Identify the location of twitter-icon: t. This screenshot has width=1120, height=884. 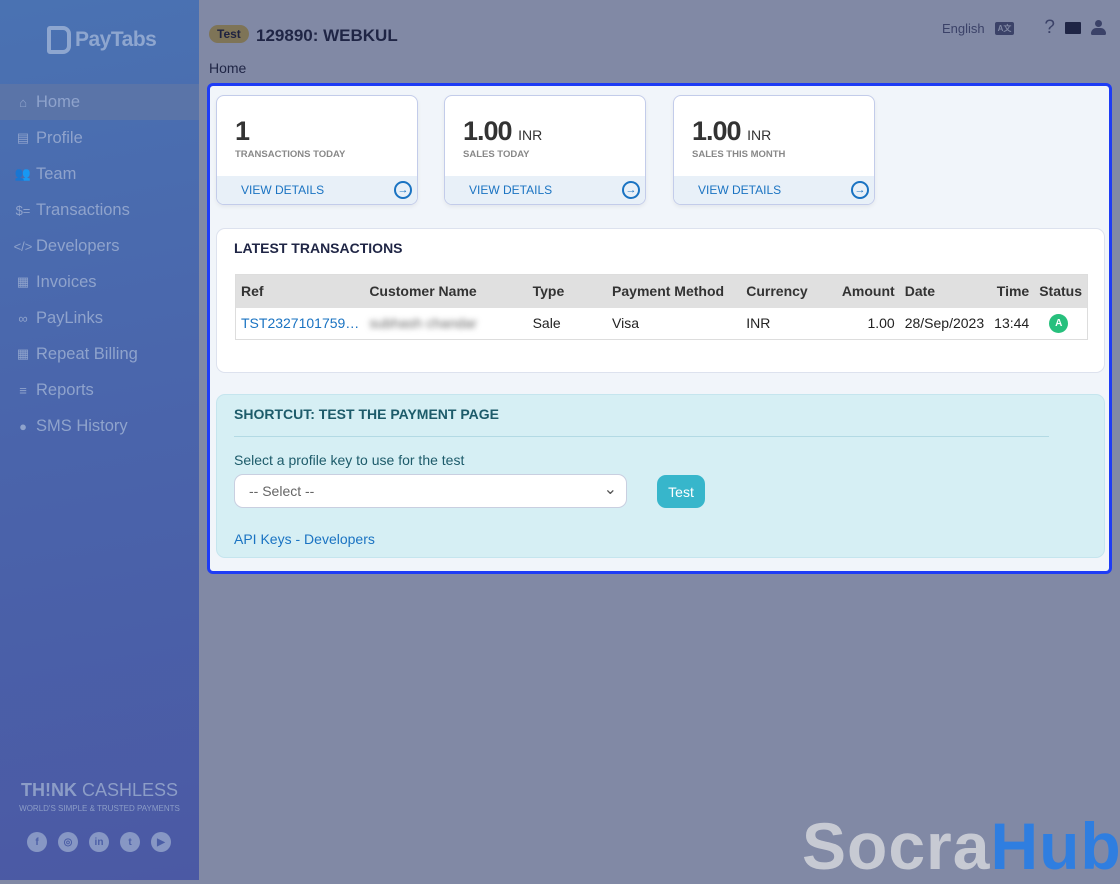
(130, 842).